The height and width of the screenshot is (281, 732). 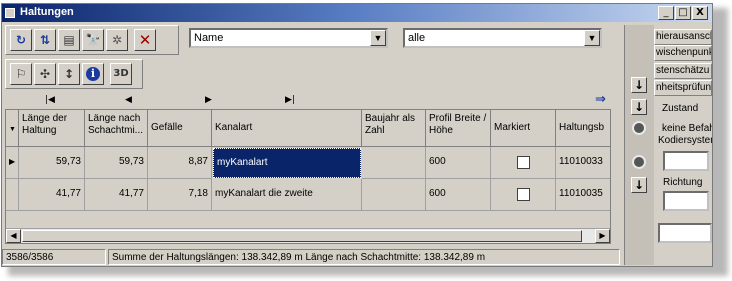 What do you see at coordinates (208, 100) in the screenshot?
I see `nav-next-button: ▶` at bounding box center [208, 100].